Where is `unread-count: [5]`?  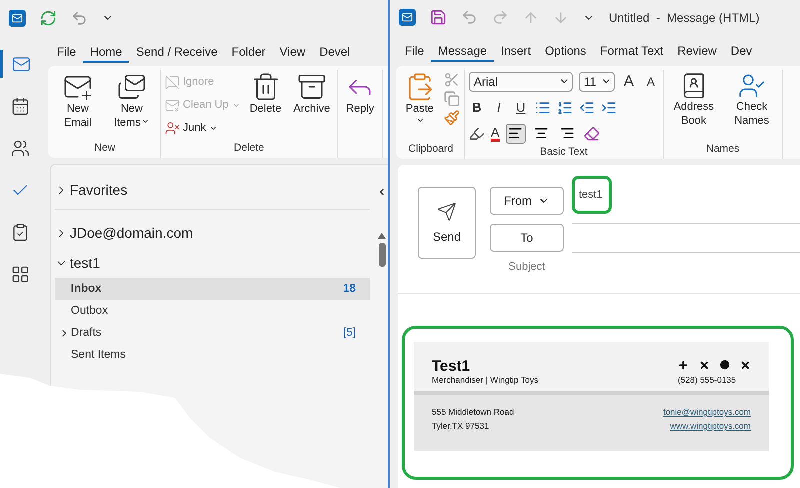
unread-count: [5] is located at coordinates (349, 333).